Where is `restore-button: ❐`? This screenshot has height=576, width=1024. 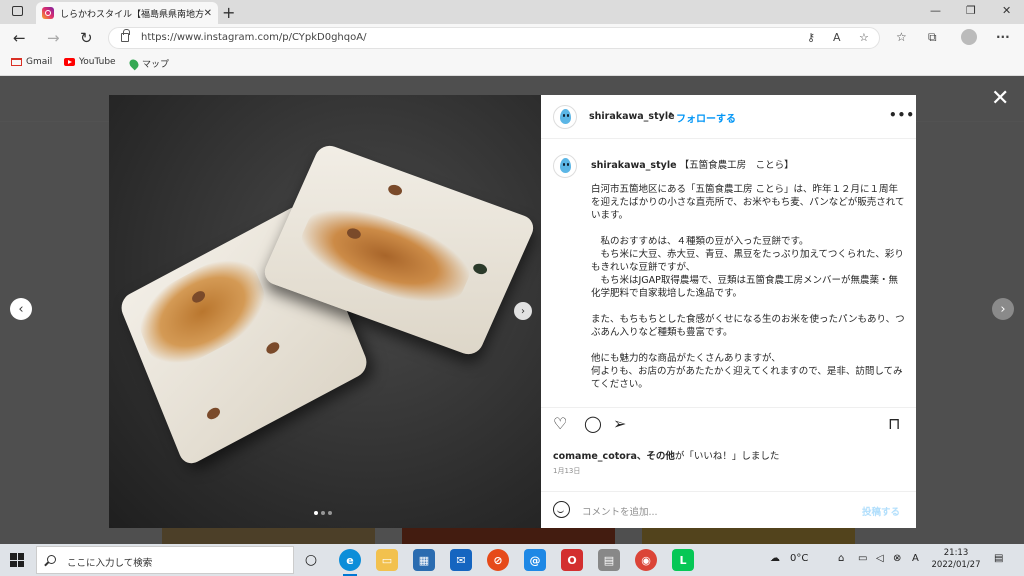 restore-button: ❐ is located at coordinates (971, 10).